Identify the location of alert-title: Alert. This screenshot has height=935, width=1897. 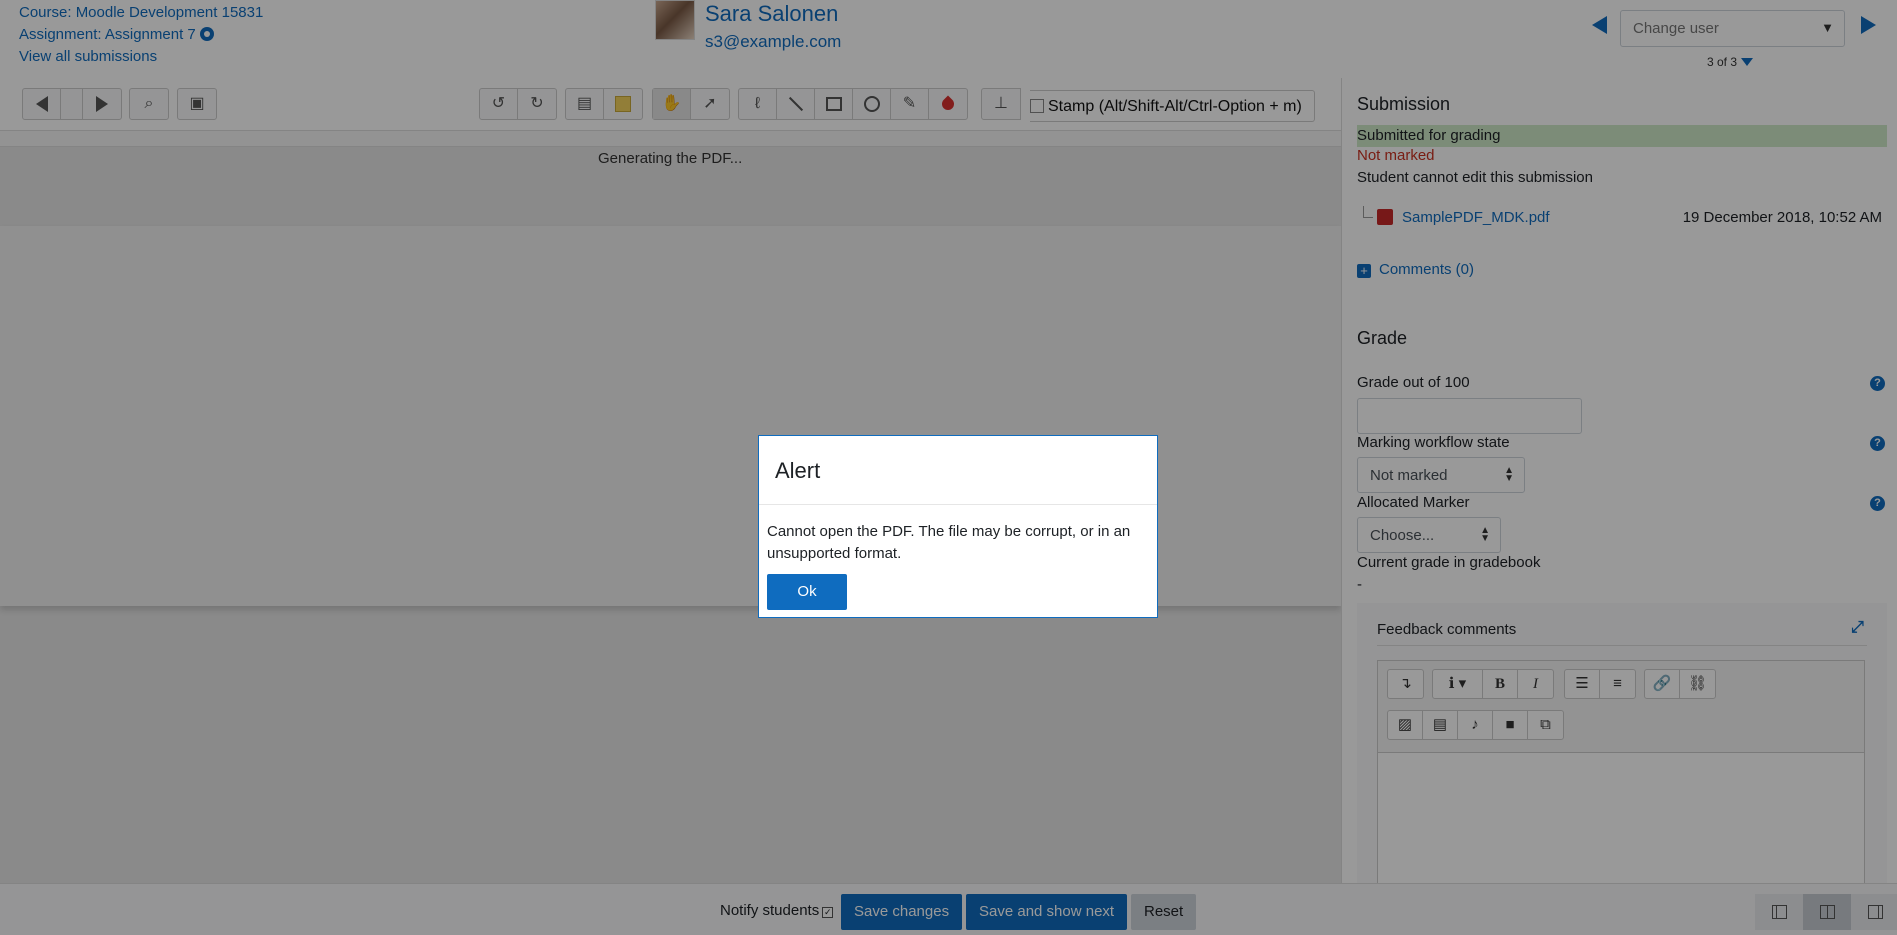
(798, 470).